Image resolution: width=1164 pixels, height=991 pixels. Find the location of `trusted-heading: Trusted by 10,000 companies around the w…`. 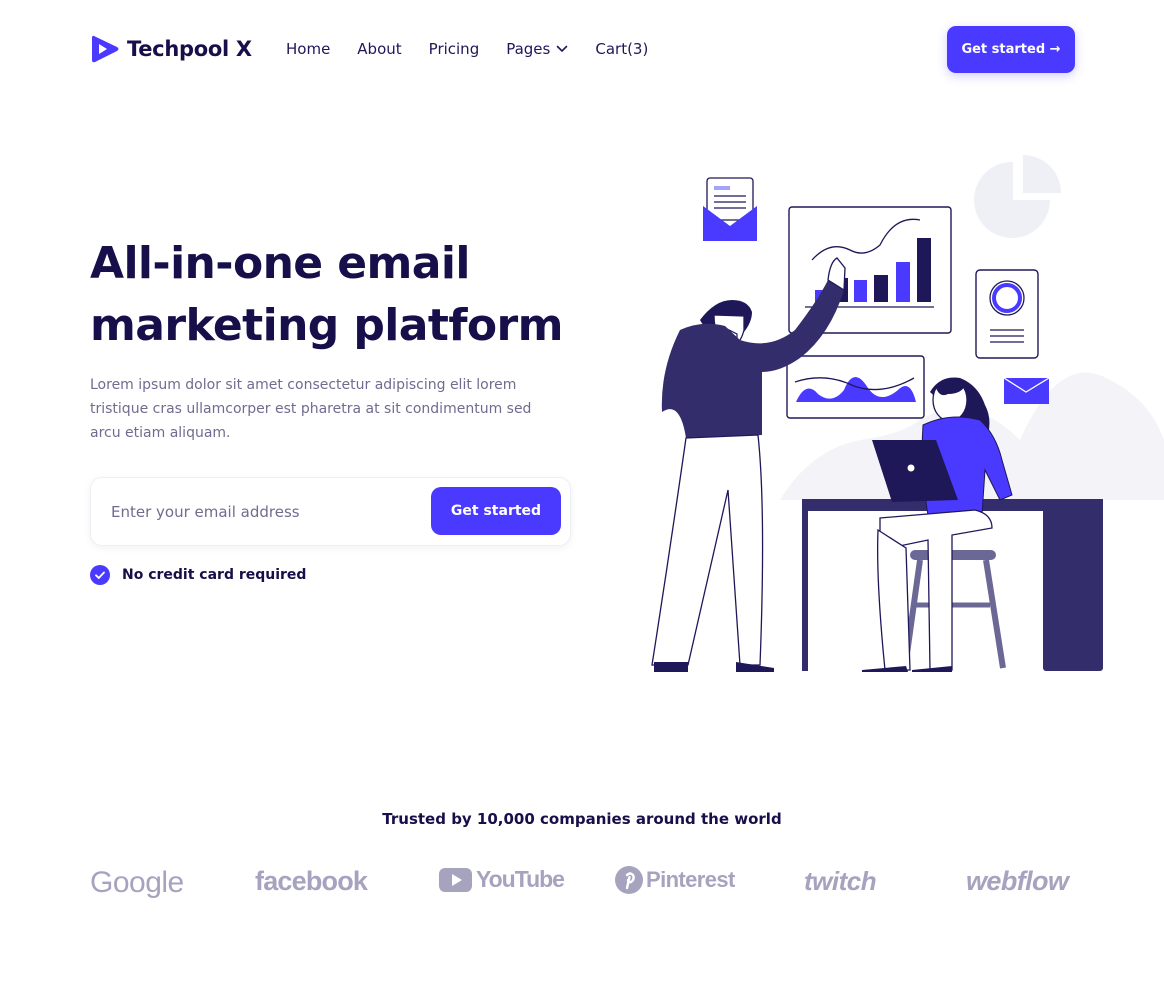

trusted-heading: Trusted by 10,000 companies around the w… is located at coordinates (582, 819).